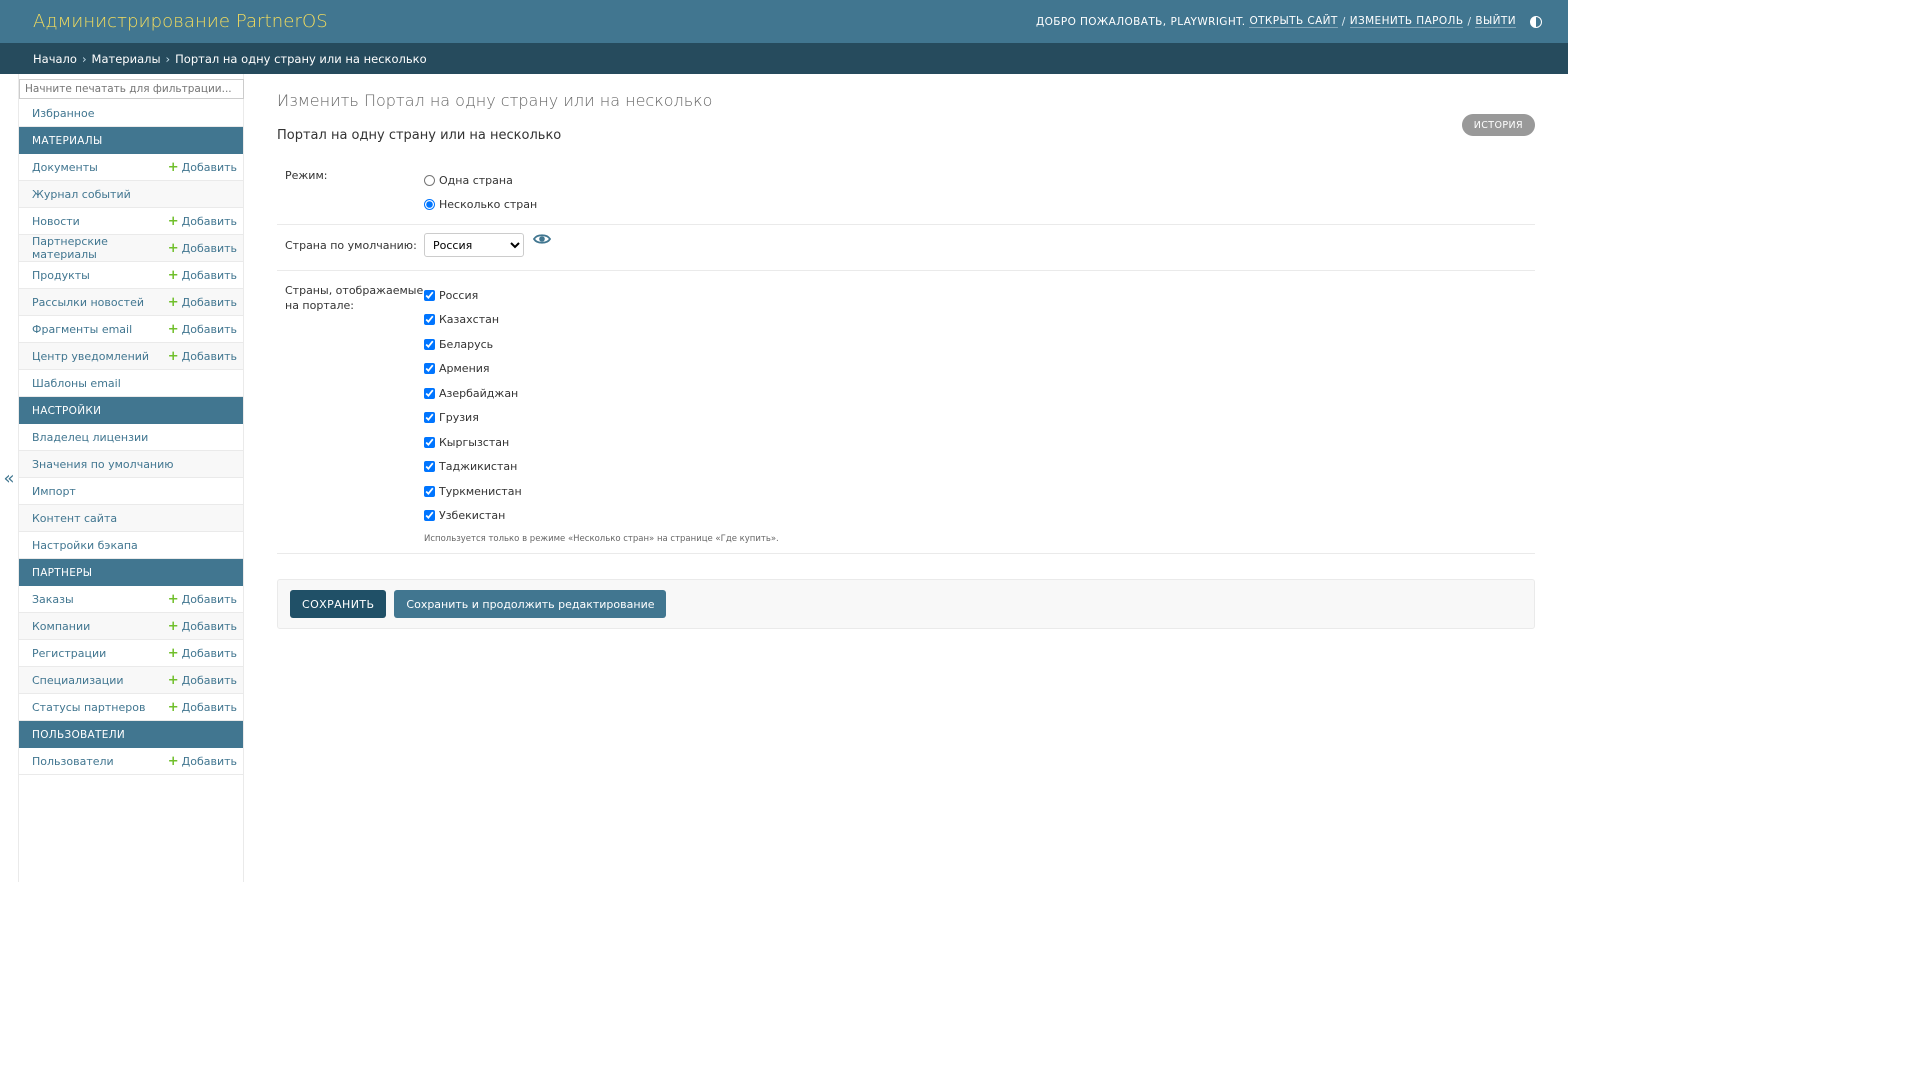  What do you see at coordinates (76, 383) in the screenshot?
I see `sidebar-item-link: Шаблоны email` at bounding box center [76, 383].